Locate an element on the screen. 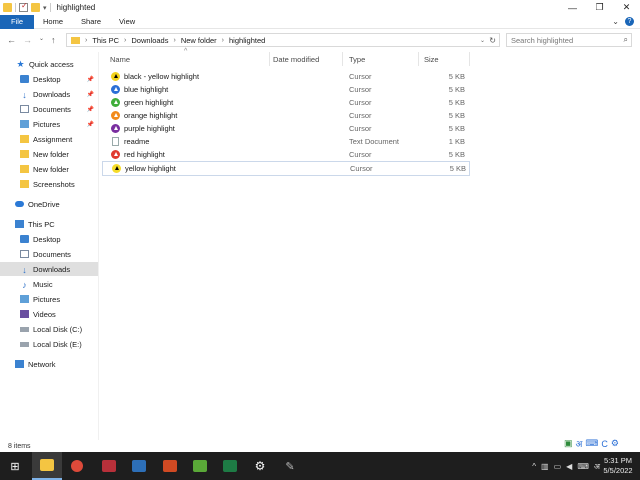  nav-quick-access: ★ Quick access is located at coordinates (49, 64).